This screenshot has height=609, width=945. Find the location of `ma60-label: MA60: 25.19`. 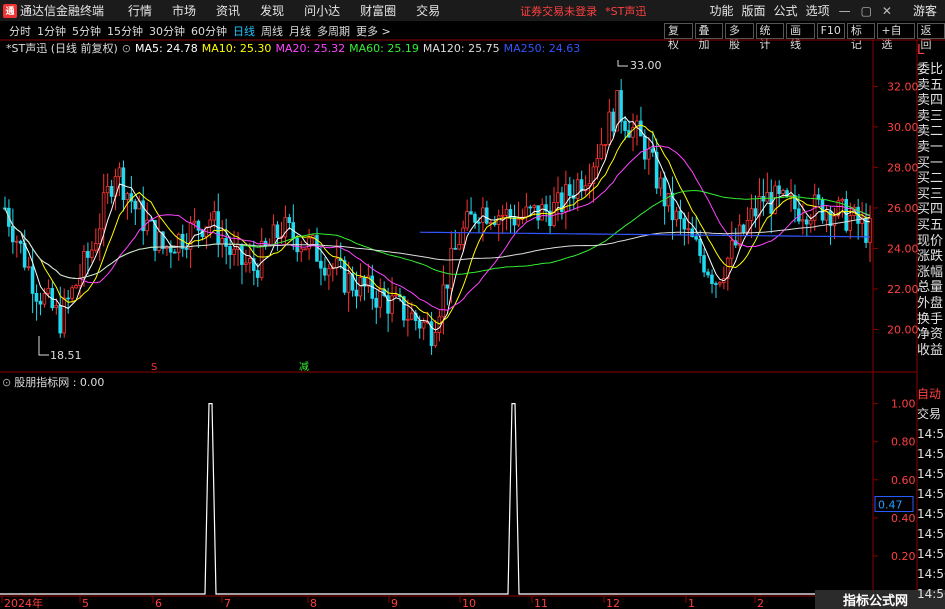

ma60-label: MA60: 25.19 is located at coordinates (384, 48).